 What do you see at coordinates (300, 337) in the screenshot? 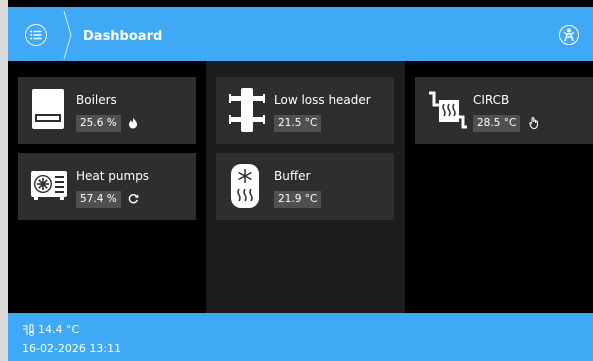
I see `status-footer: 14.4 °C 16-02-2026 13:11` at bounding box center [300, 337].